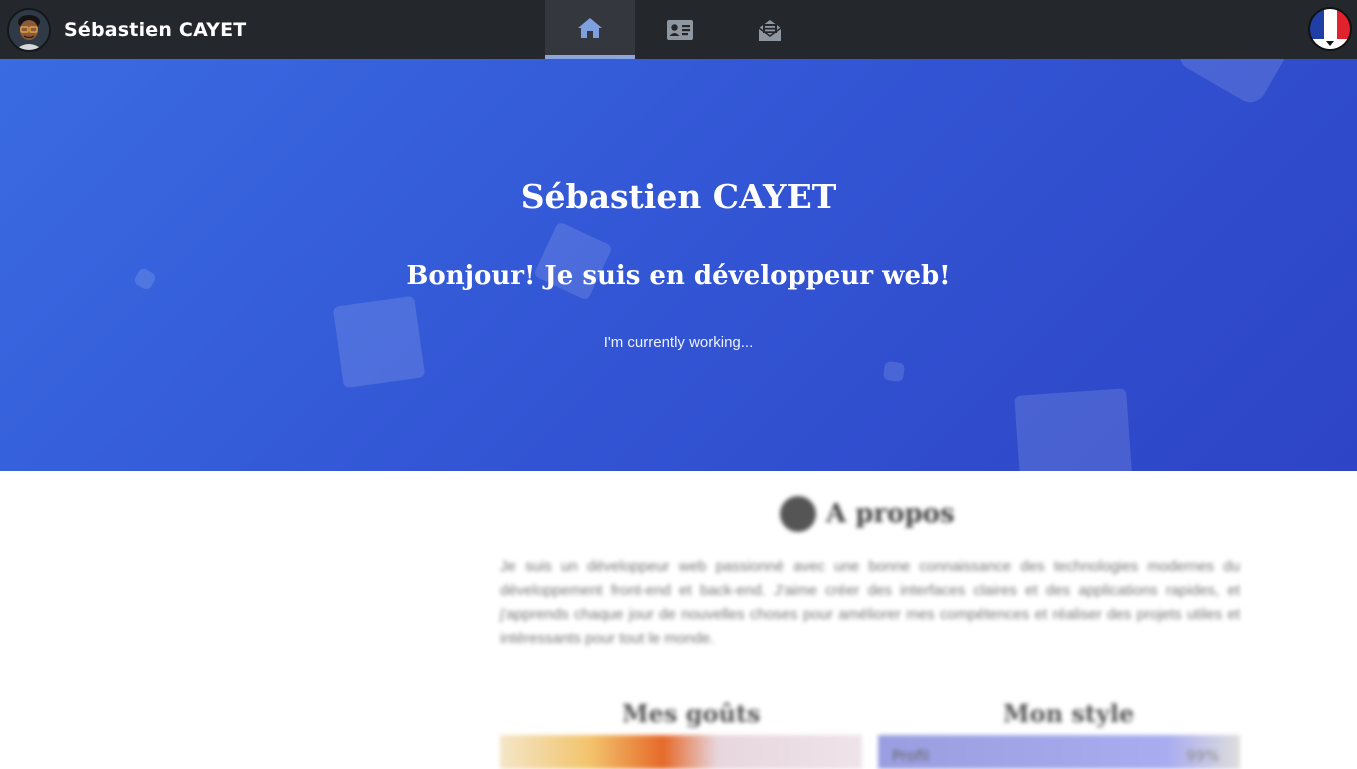 Image resolution: width=1357 pixels, height=769 pixels. What do you see at coordinates (691, 713) in the screenshot?
I see `left-column-title: Mes goûts` at bounding box center [691, 713].